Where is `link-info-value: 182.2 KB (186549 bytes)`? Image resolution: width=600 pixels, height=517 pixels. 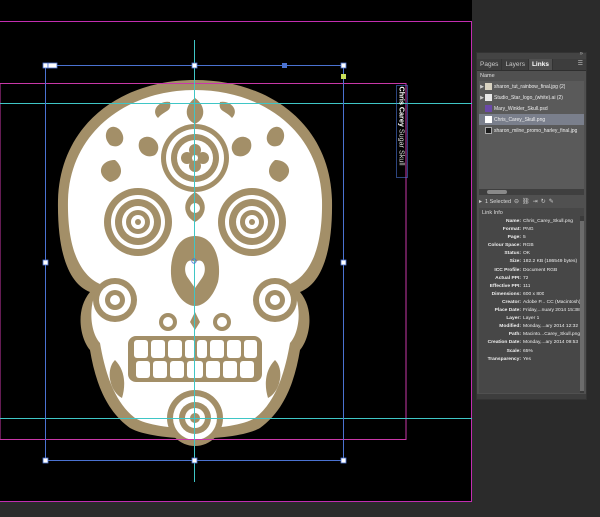 link-info-value: 182.2 KB (186549 bytes) is located at coordinates (550, 262).